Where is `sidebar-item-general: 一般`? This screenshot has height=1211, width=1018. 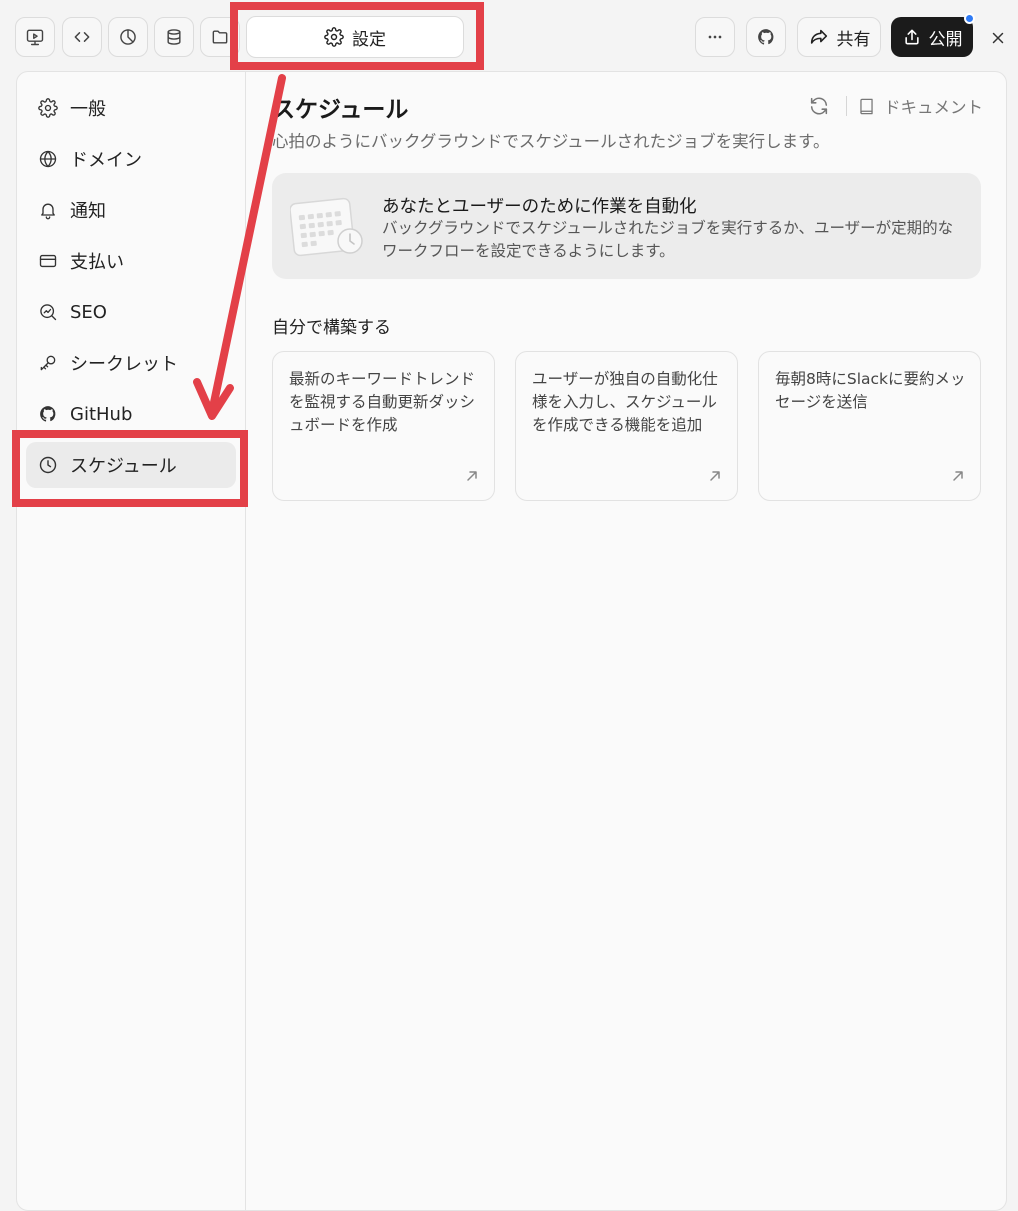
sidebar-item-general: 一般 is located at coordinates (131, 108).